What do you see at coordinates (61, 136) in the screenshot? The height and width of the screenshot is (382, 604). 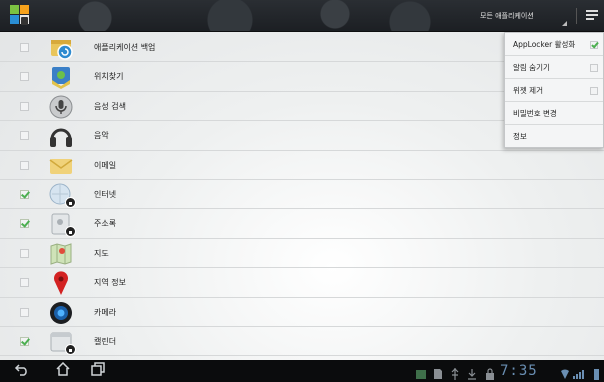 I see `music-icon` at bounding box center [61, 136].